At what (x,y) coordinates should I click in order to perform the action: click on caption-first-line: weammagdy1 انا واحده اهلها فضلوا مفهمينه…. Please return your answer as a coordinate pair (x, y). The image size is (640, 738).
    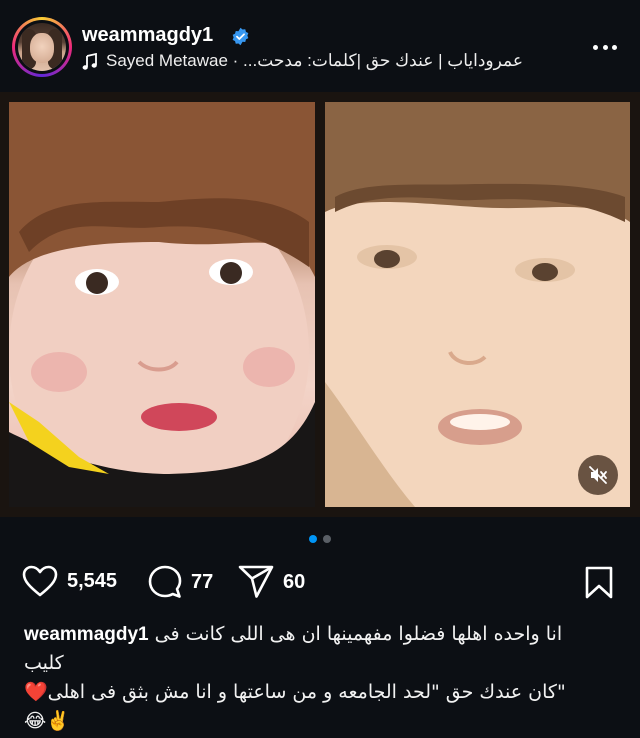
    Looking at the image, I should click on (322, 634).